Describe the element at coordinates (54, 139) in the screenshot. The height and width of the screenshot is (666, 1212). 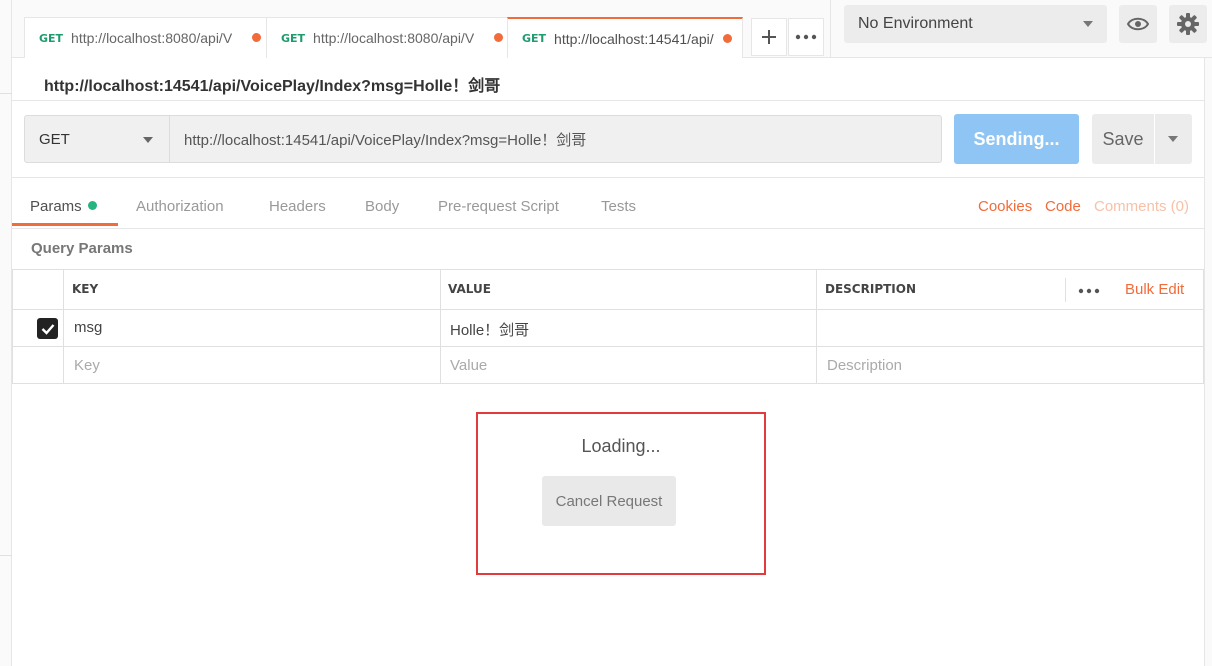
I see `method-label: GET` at that location.